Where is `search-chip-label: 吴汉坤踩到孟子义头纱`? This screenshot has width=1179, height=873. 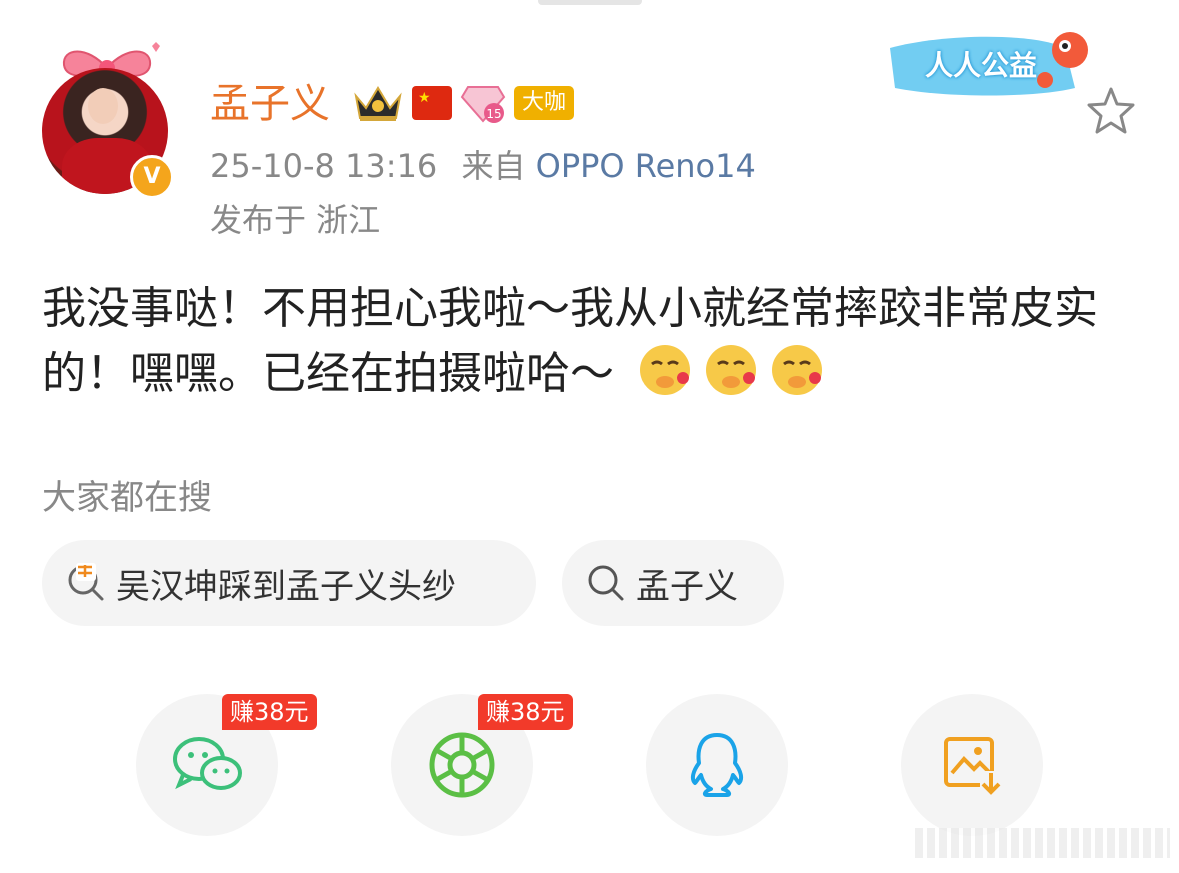 search-chip-label: 吴汉坤踩到孟子义头纱 is located at coordinates (286, 586).